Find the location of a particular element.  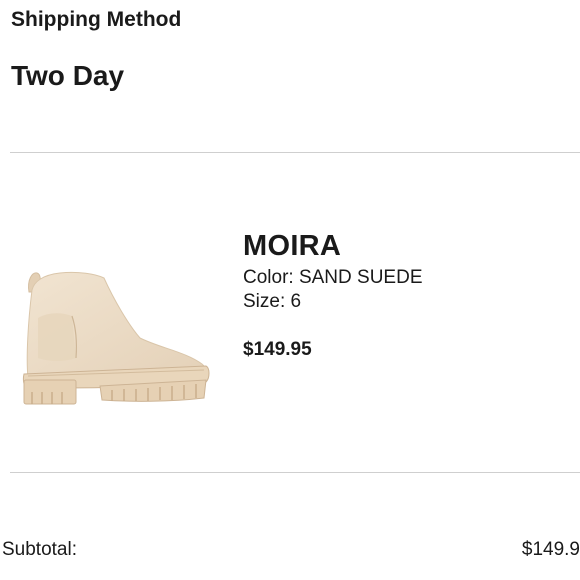

product-price: $149.95 is located at coordinates (277, 349).